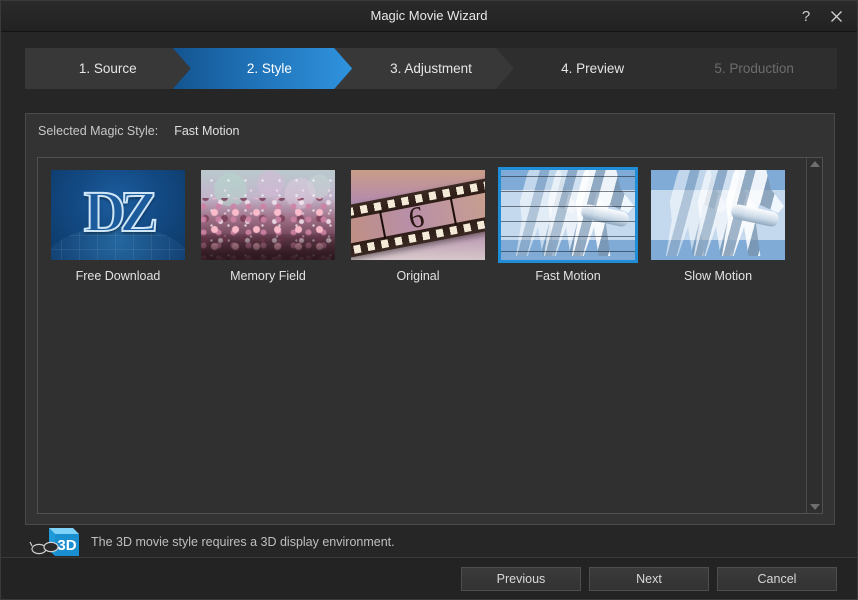 The height and width of the screenshot is (600, 858). I want to click on style-item-fast-motion: Fast Motion, so click(568, 225).